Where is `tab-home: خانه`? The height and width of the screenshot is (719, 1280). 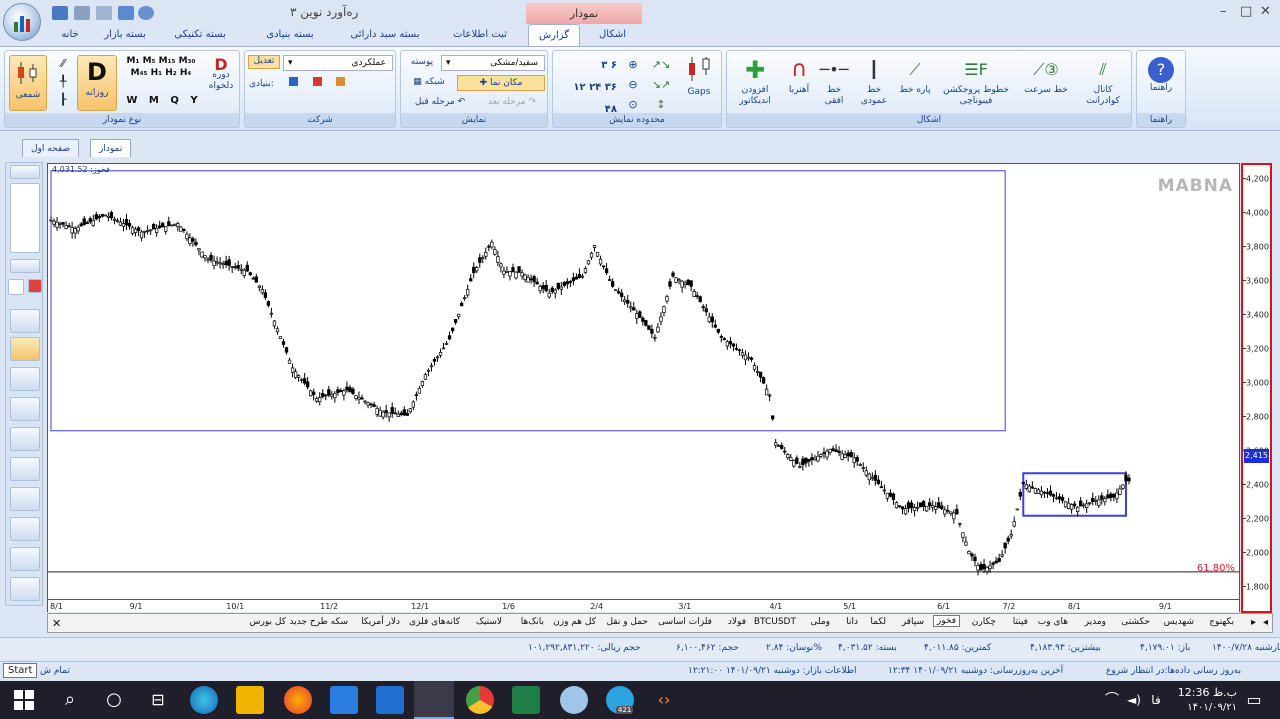
tab-home: خانه is located at coordinates (70, 35).